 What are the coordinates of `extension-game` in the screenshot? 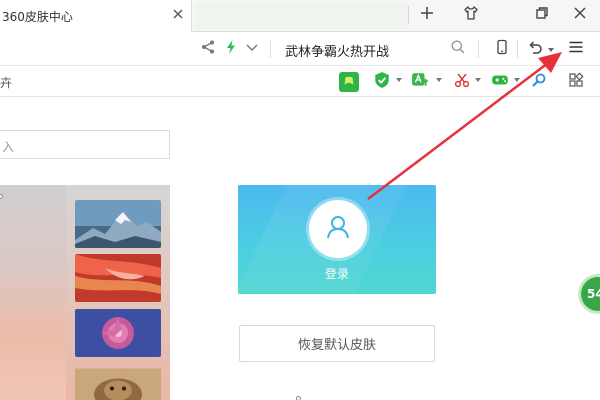 It's located at (349, 82).